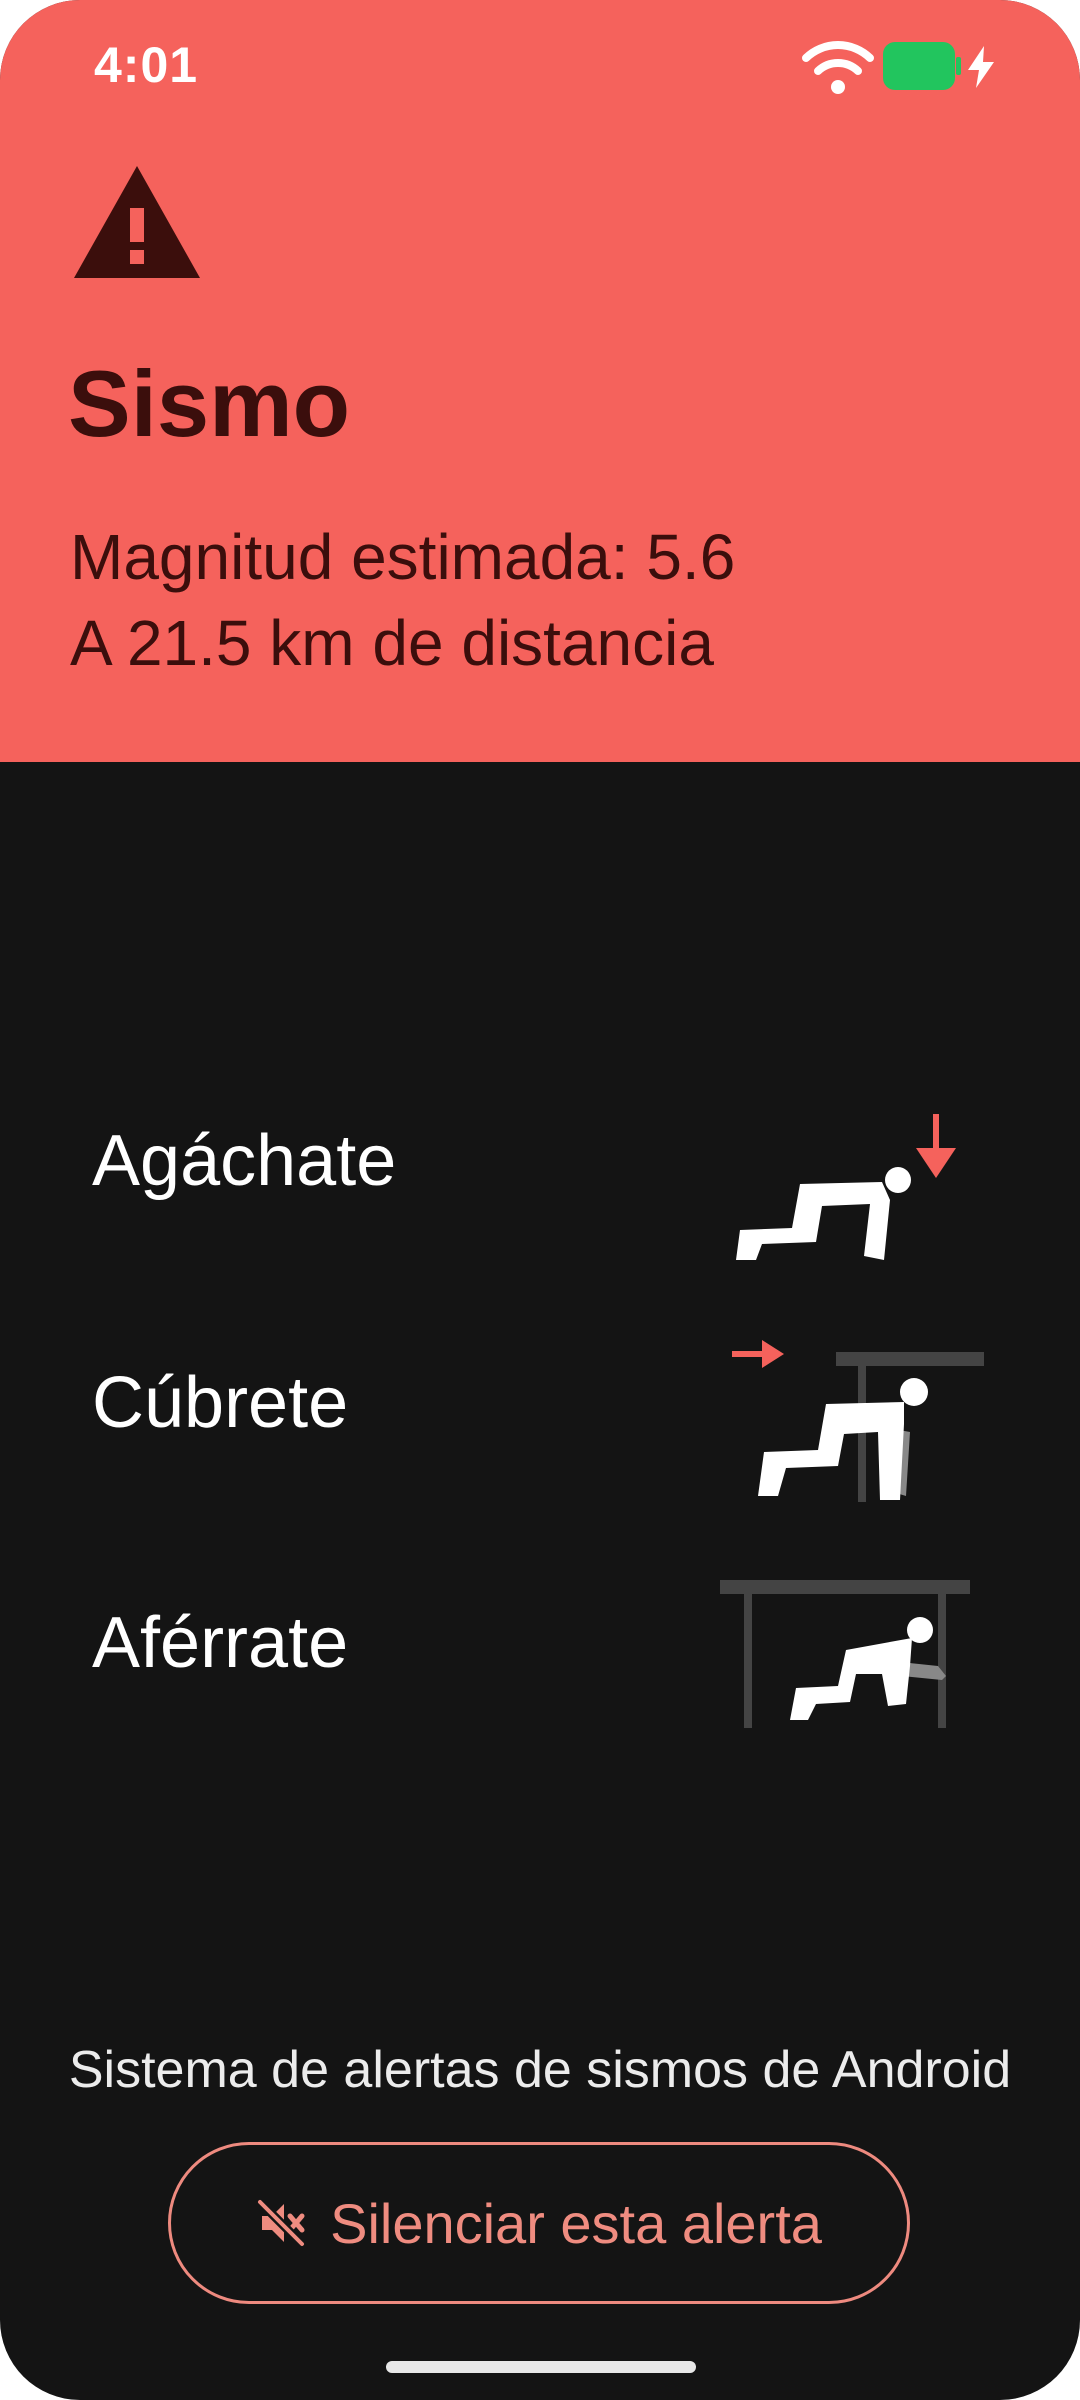 This screenshot has height=2400, width=1080. What do you see at coordinates (845, 1654) in the screenshot?
I see `hold-on-pose-icon` at bounding box center [845, 1654].